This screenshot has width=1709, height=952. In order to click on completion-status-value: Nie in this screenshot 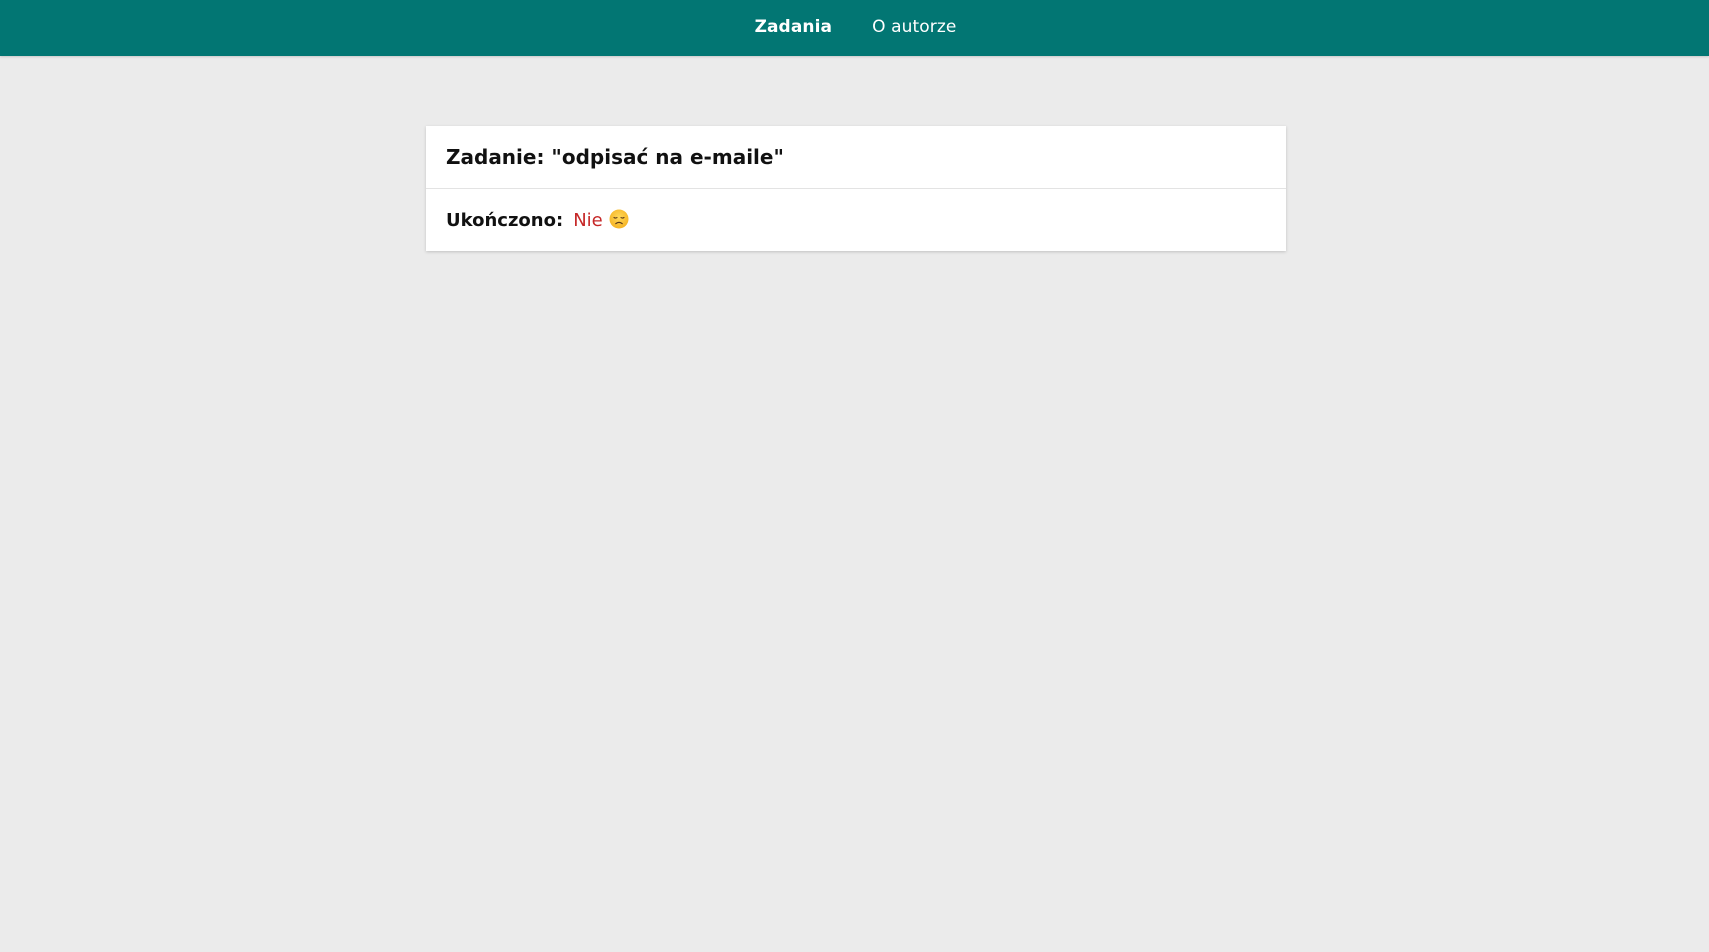, I will do `click(588, 220)`.